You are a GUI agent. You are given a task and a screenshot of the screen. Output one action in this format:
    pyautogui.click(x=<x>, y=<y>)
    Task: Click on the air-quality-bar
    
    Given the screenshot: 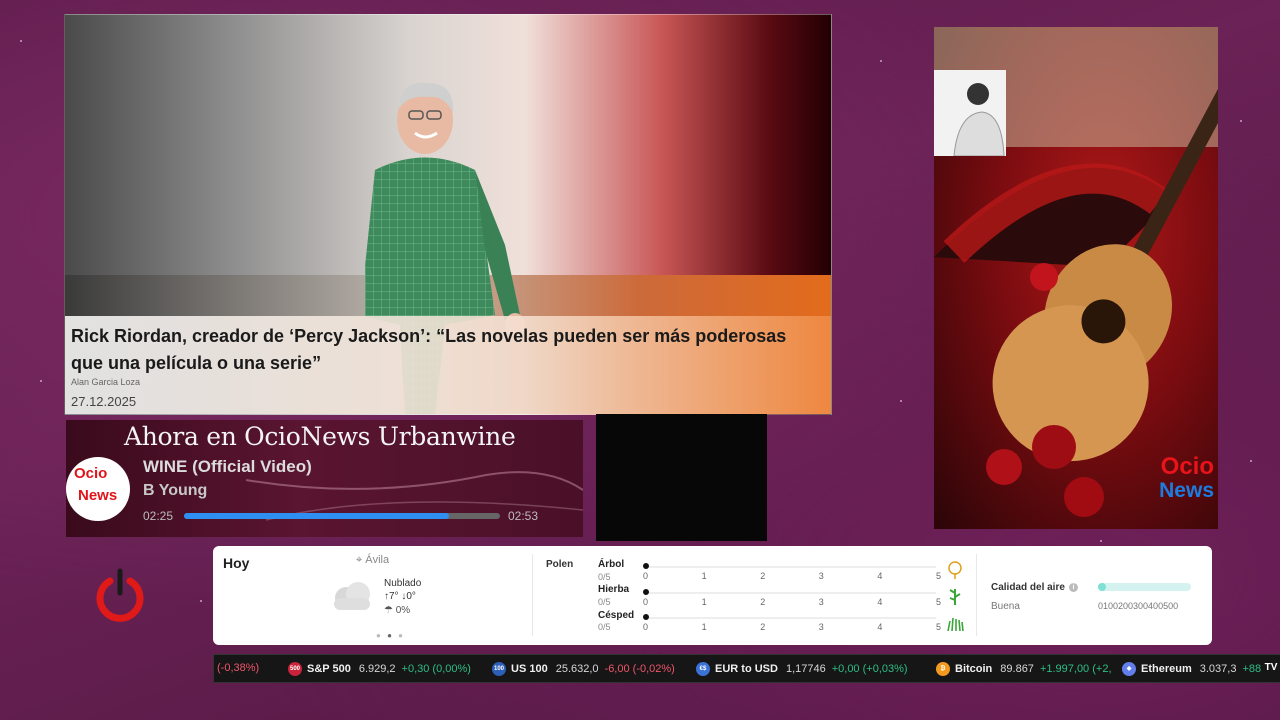 What is the action you would take?
    pyautogui.click(x=1144, y=587)
    